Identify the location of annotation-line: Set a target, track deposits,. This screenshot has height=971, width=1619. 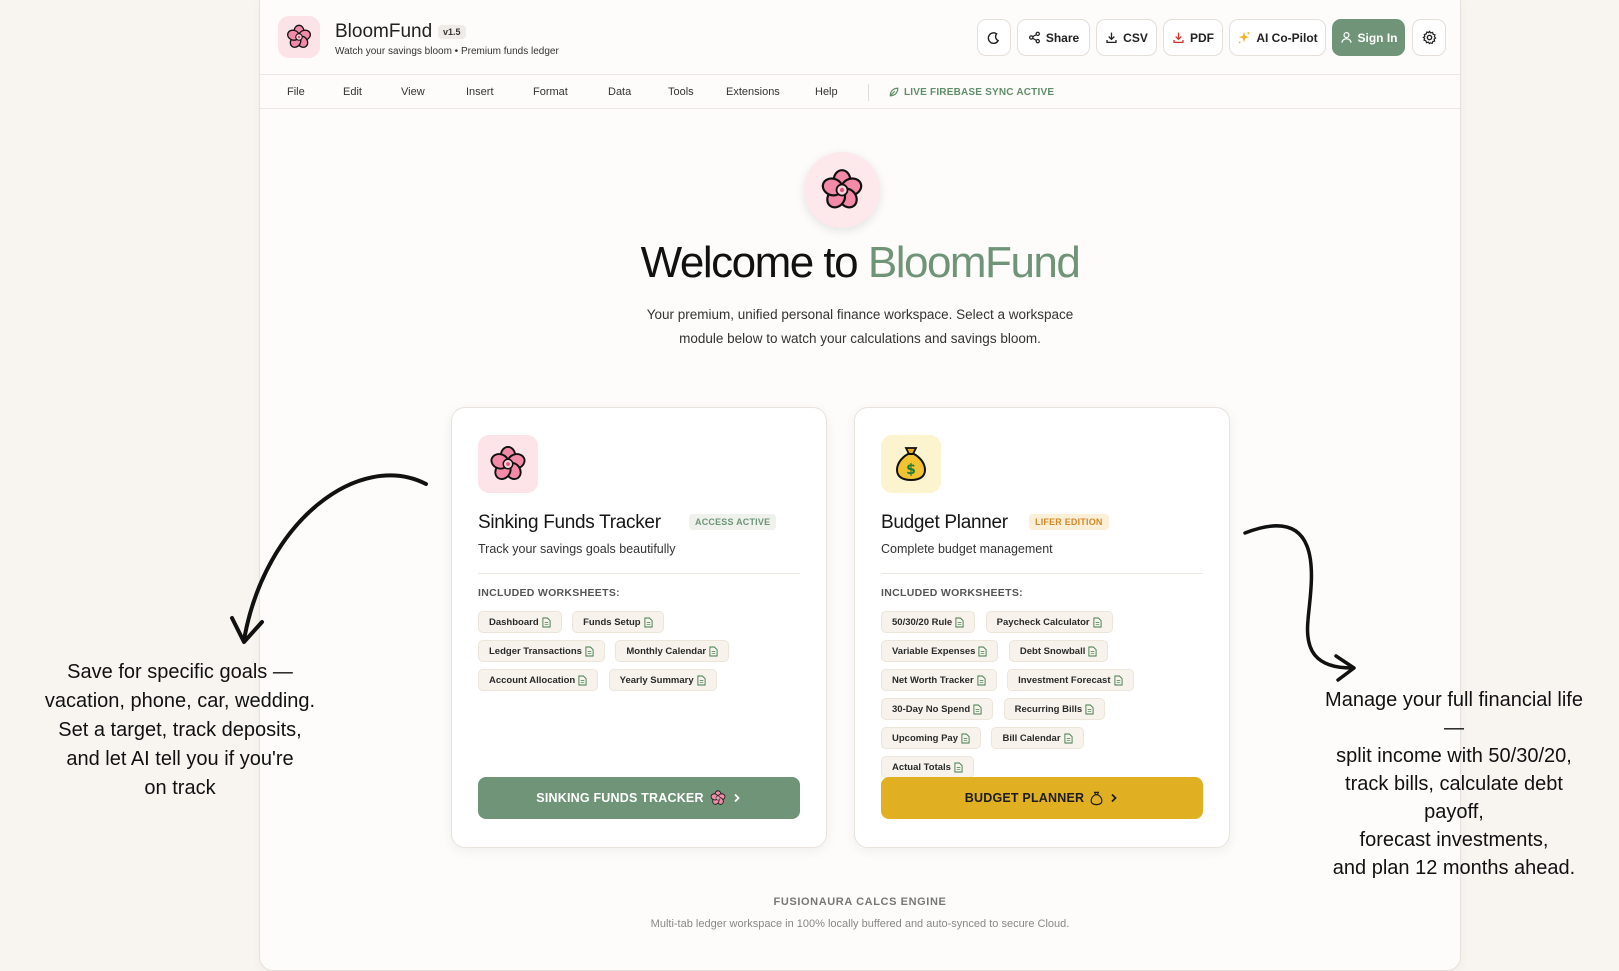
(180, 730).